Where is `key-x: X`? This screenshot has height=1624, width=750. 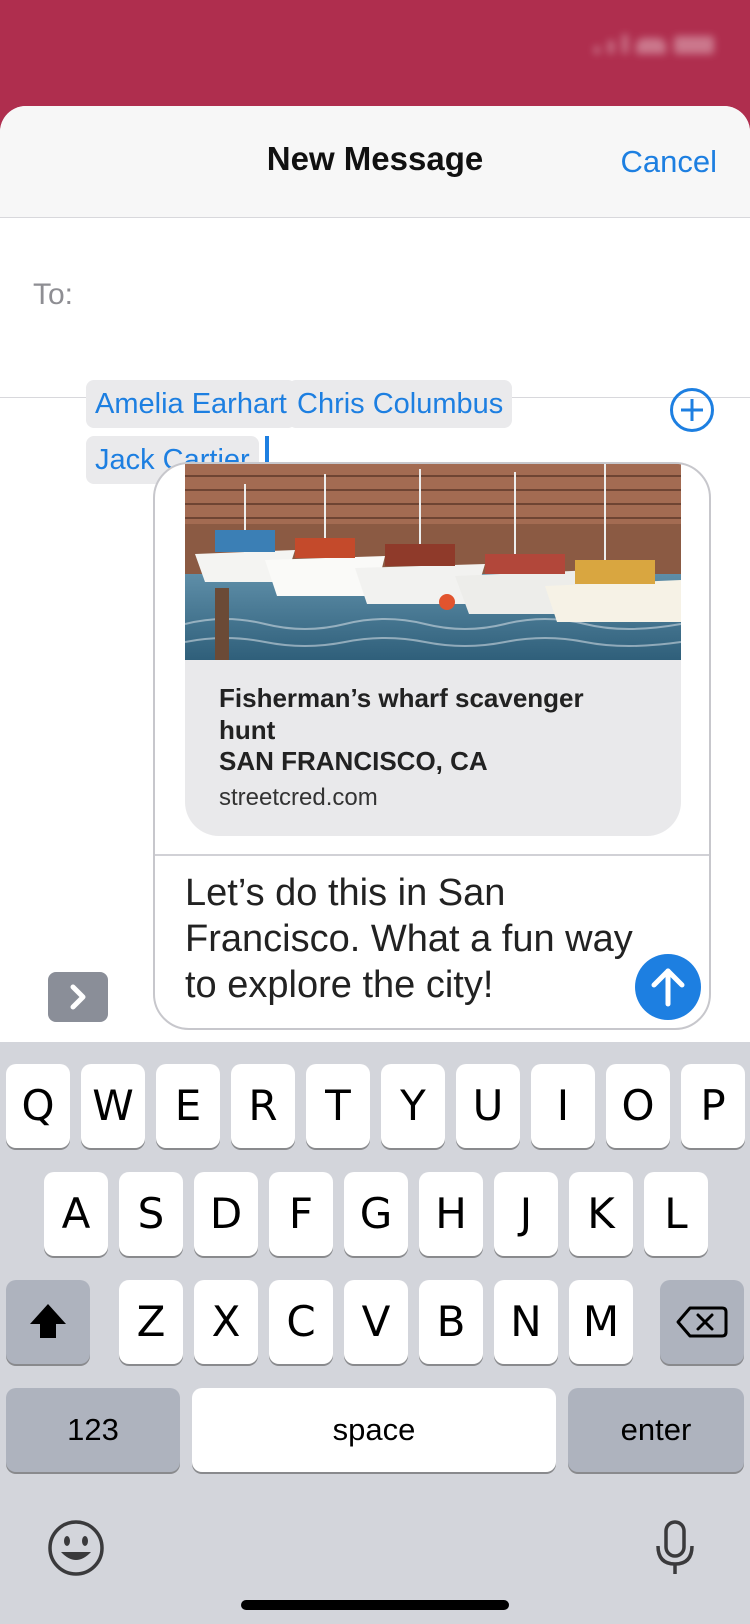 key-x: X is located at coordinates (226, 1322).